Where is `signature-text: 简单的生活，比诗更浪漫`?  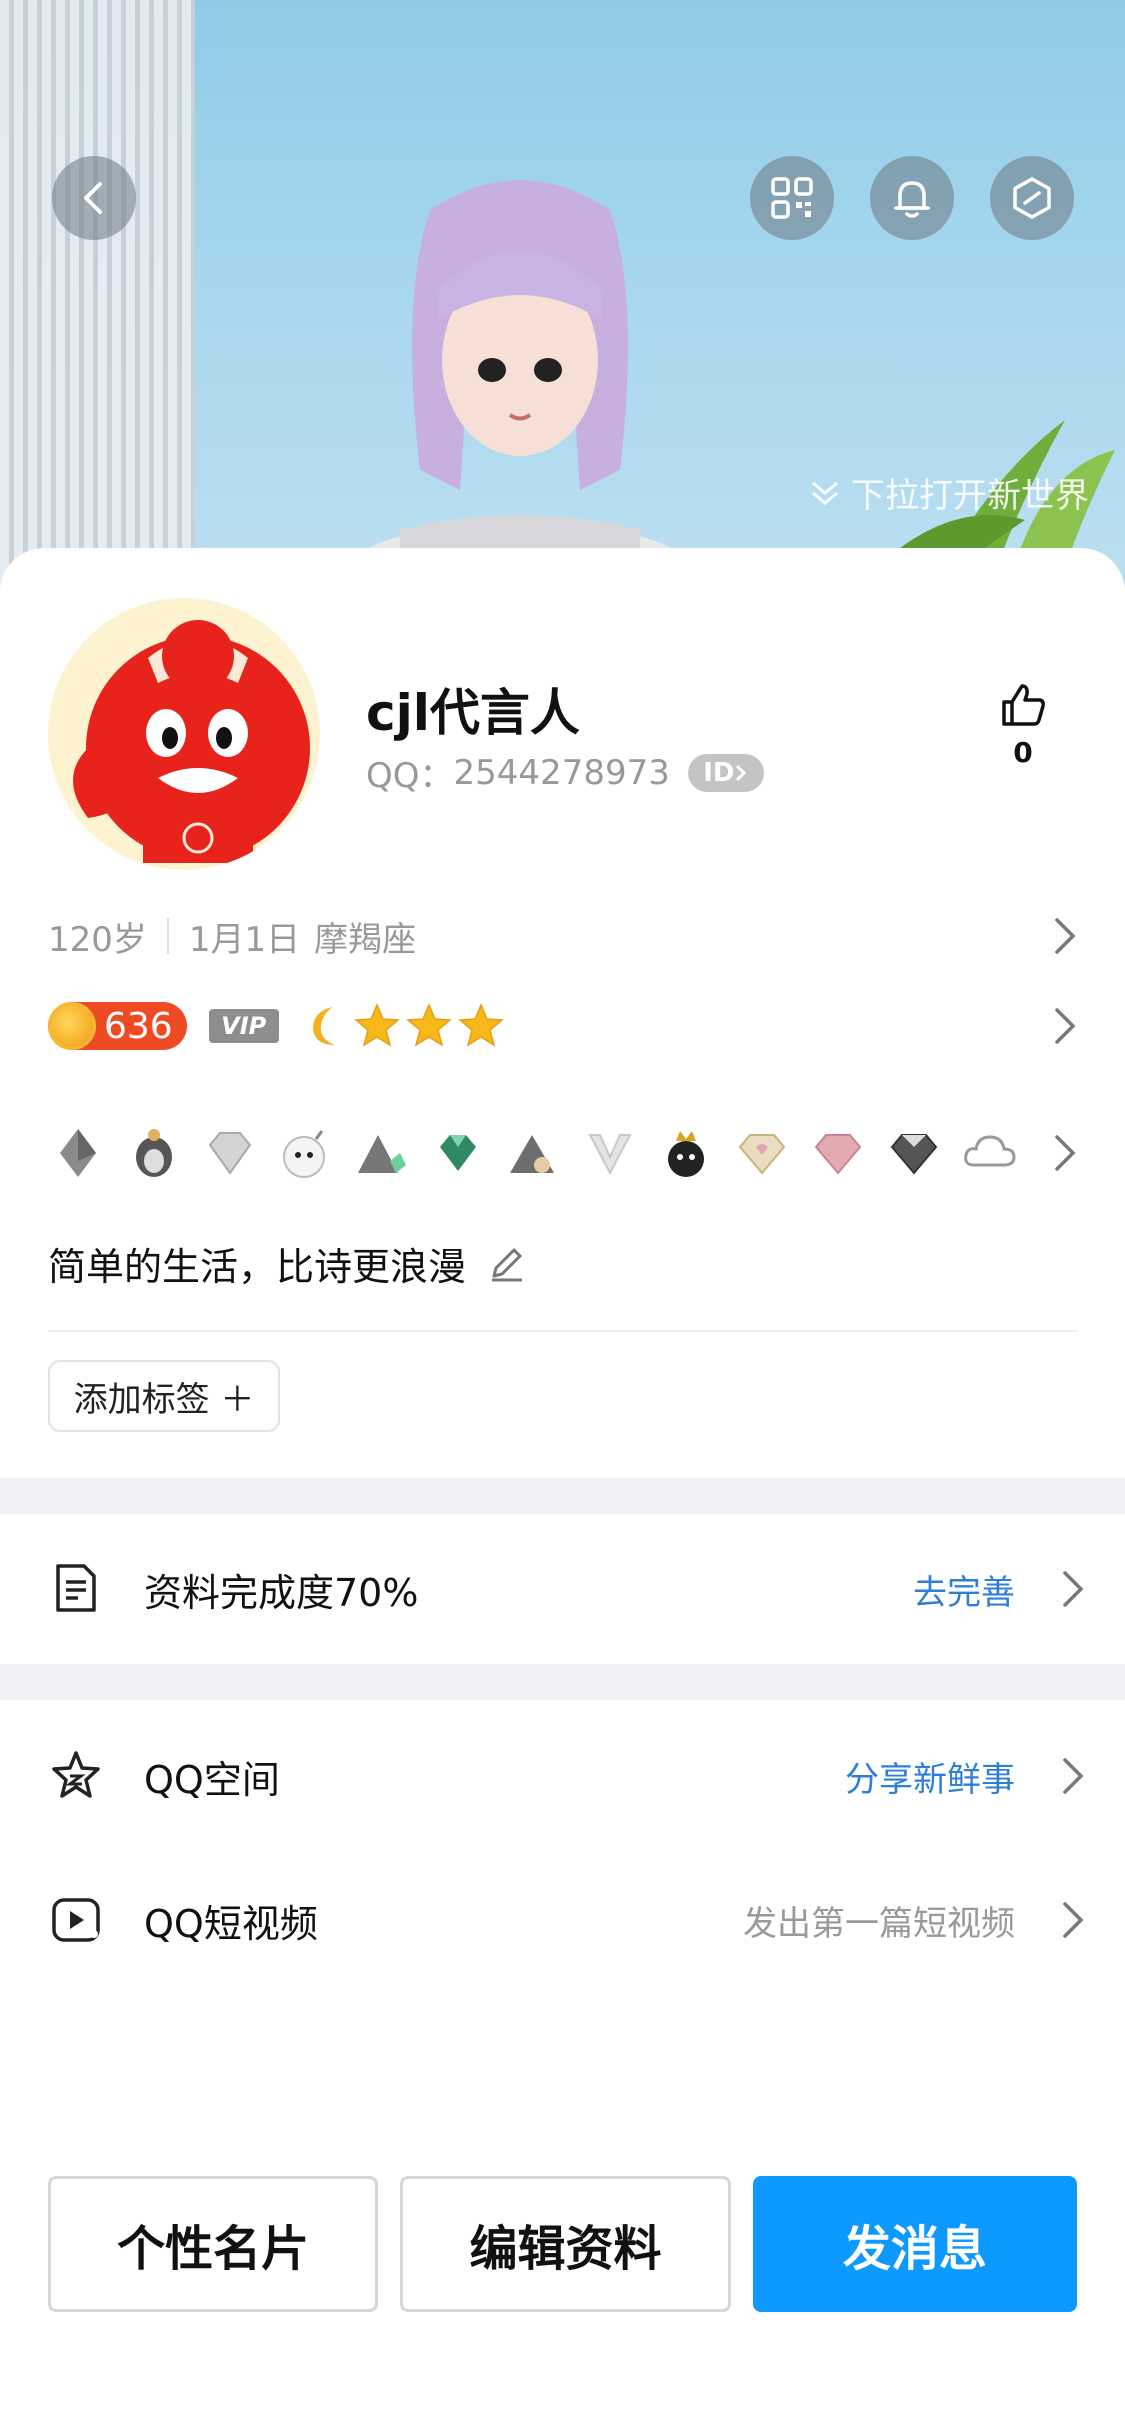
signature-text: 简单的生活，比诗更浪漫 is located at coordinates (257, 1267).